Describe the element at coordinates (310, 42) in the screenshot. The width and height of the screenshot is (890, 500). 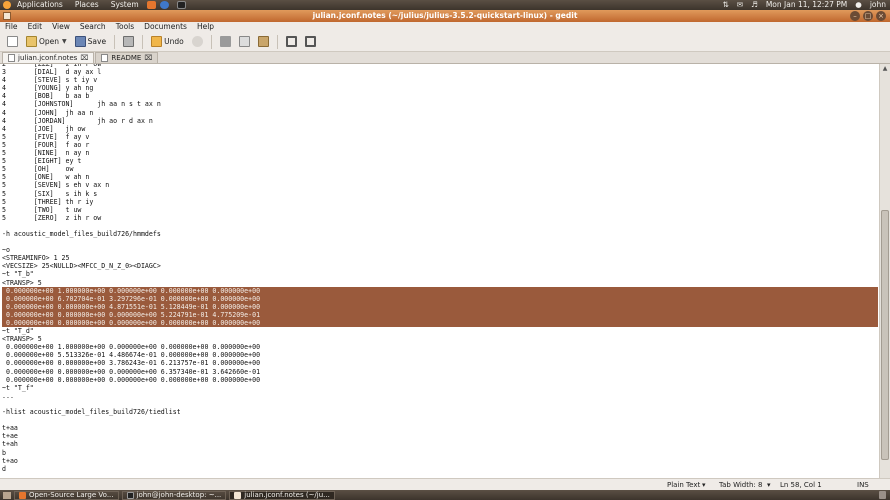
I see `find-replace-button` at that location.